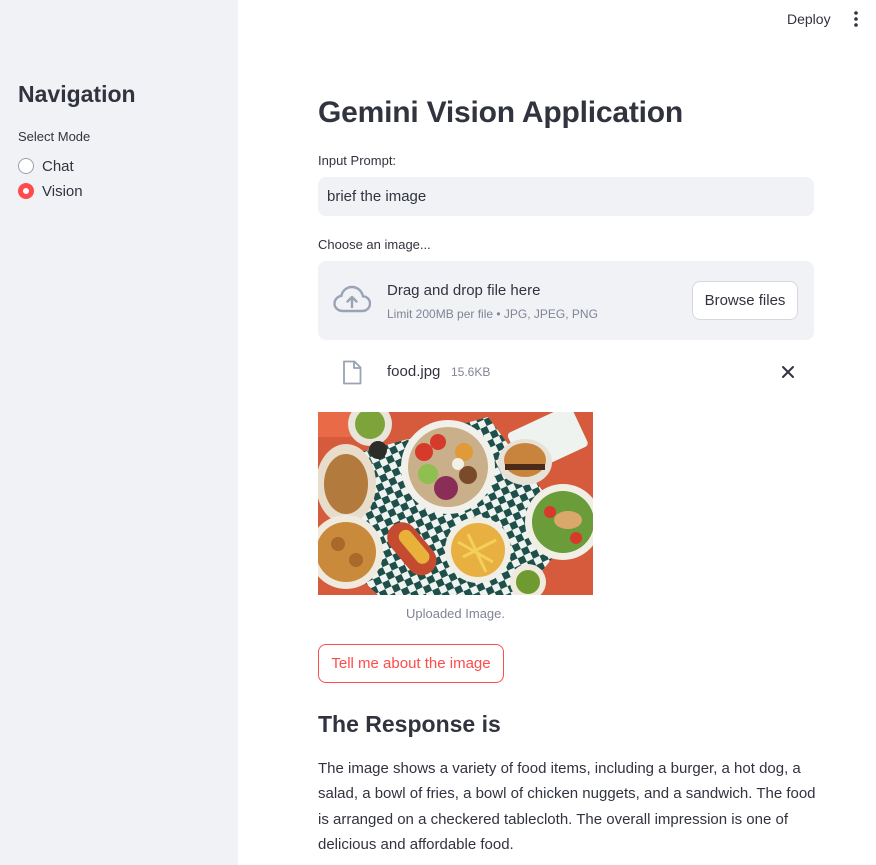  Describe the element at coordinates (455, 613) in the screenshot. I see `image-caption: Uploaded Image.` at that location.